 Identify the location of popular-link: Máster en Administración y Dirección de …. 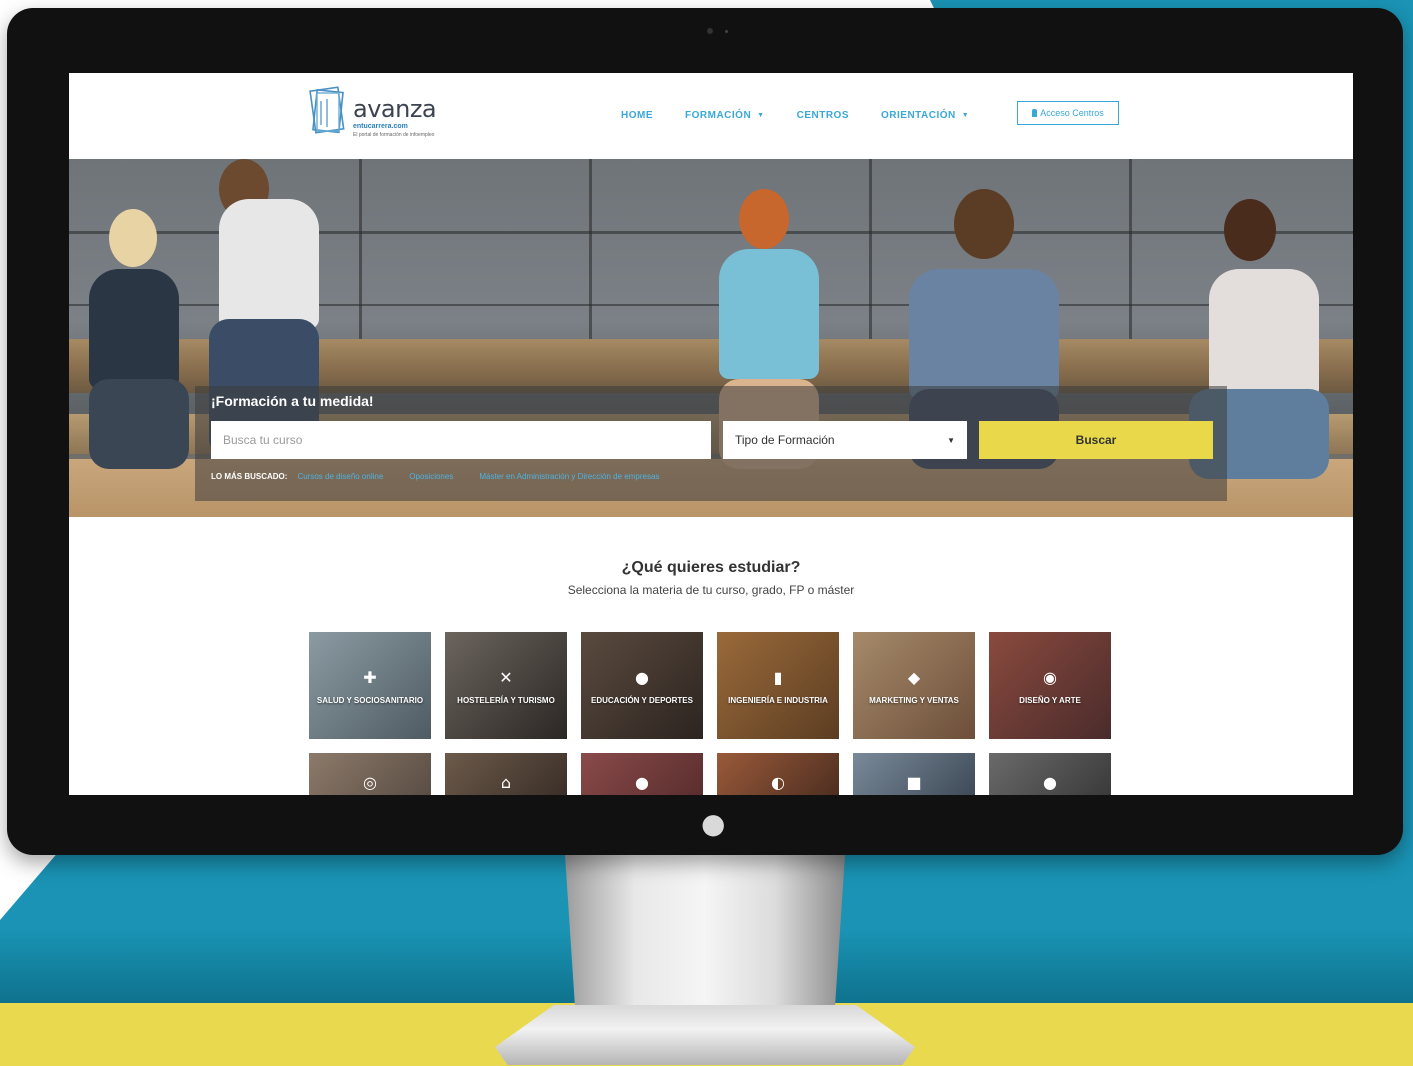
(569, 476).